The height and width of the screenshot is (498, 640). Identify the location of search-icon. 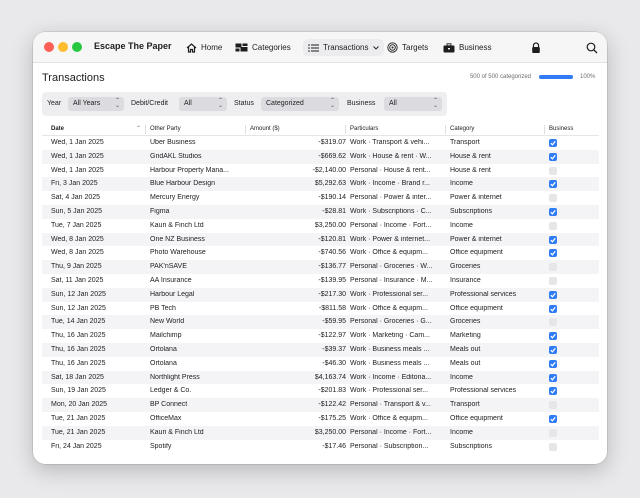
(592, 50).